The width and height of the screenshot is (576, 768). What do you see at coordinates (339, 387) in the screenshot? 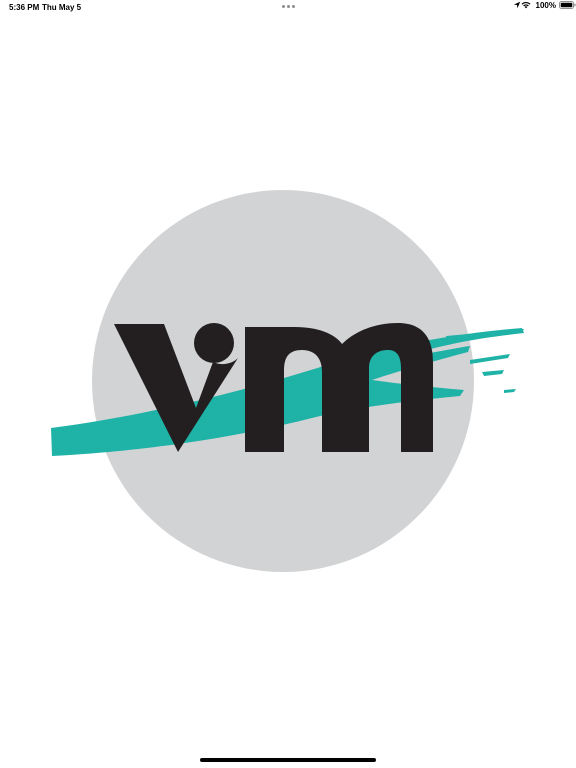
I see `letter-m` at bounding box center [339, 387].